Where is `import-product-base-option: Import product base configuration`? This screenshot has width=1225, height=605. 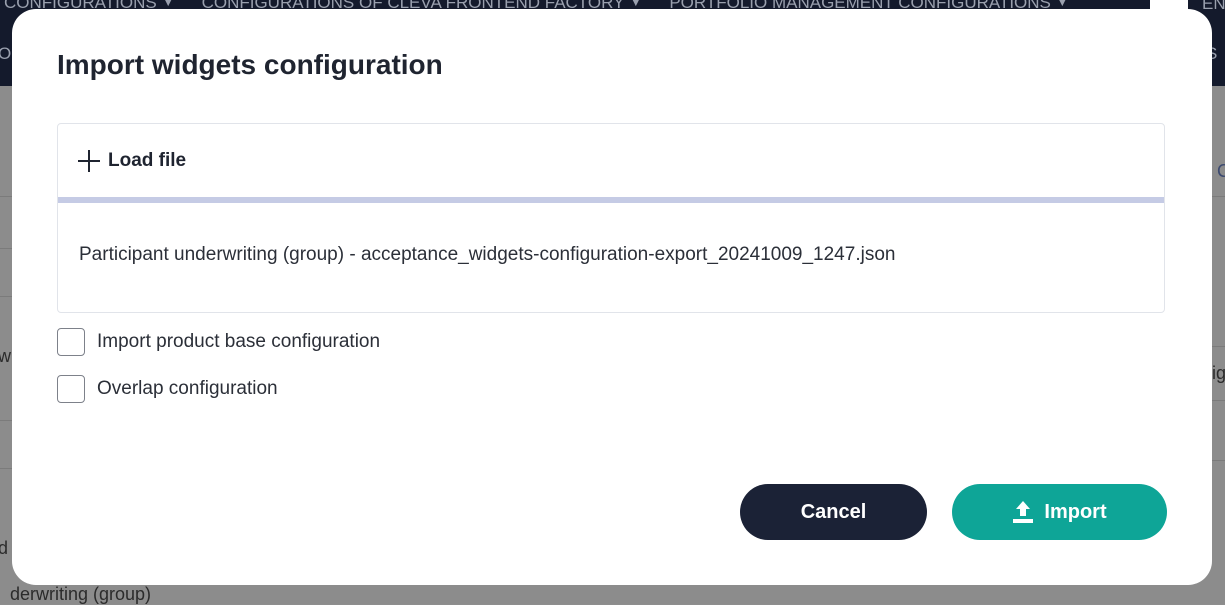 import-product-base-option: Import product base configuration is located at coordinates (218, 342).